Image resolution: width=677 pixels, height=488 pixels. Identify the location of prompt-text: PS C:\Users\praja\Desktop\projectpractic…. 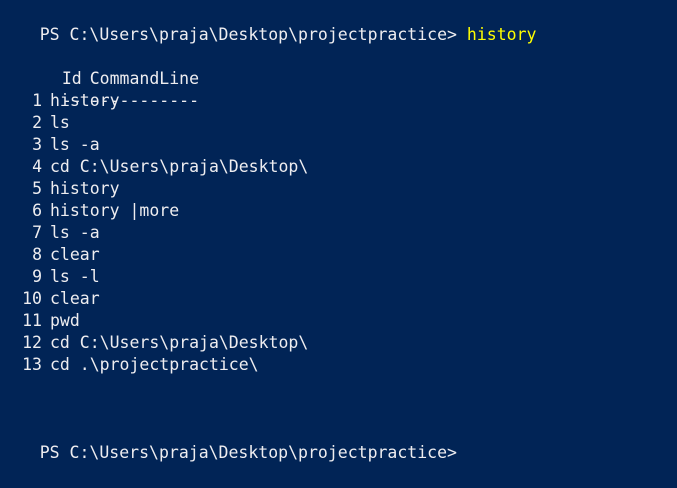
(253, 34).